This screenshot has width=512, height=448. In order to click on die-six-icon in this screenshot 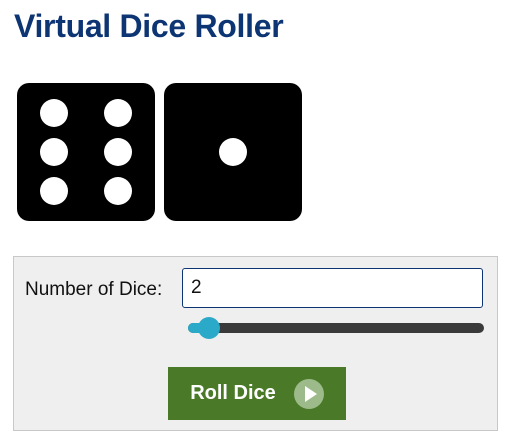, I will do `click(86, 152)`.